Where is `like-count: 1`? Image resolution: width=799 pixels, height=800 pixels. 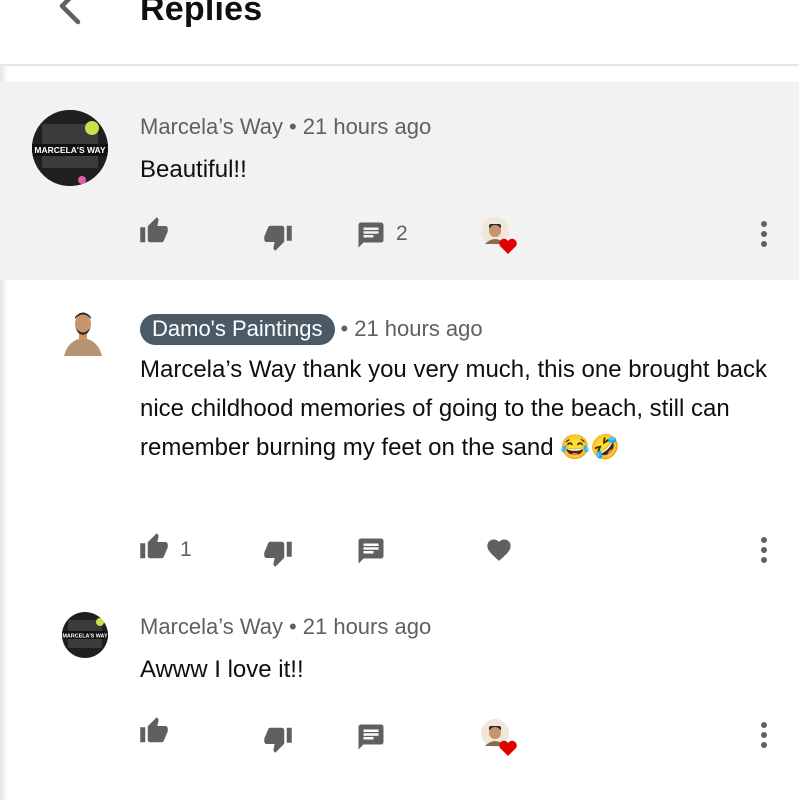
like-count: 1 is located at coordinates (186, 549).